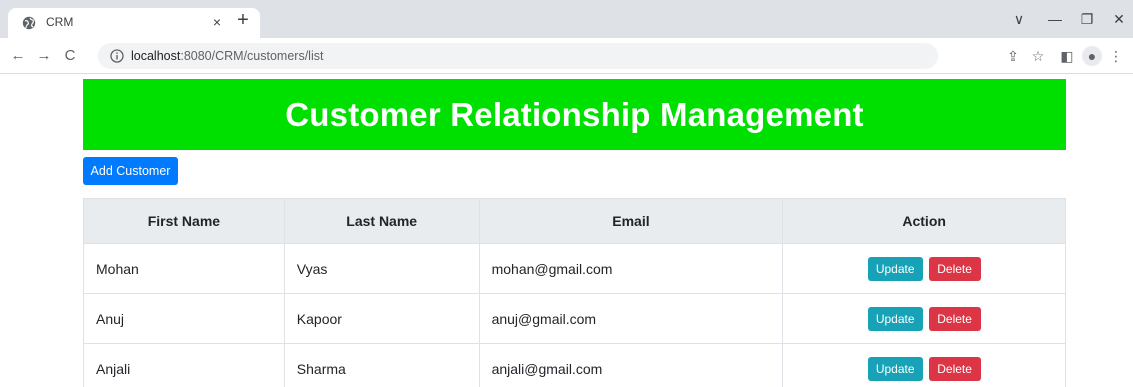  Describe the element at coordinates (566, 19) in the screenshot. I see `tab-strip: CRM × + ∨ — ❐ ✕` at that location.